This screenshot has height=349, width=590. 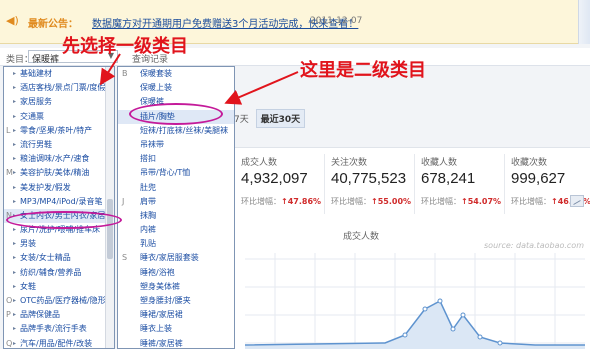 I want to click on arrow-to-level1, so click(x=110, y=69).